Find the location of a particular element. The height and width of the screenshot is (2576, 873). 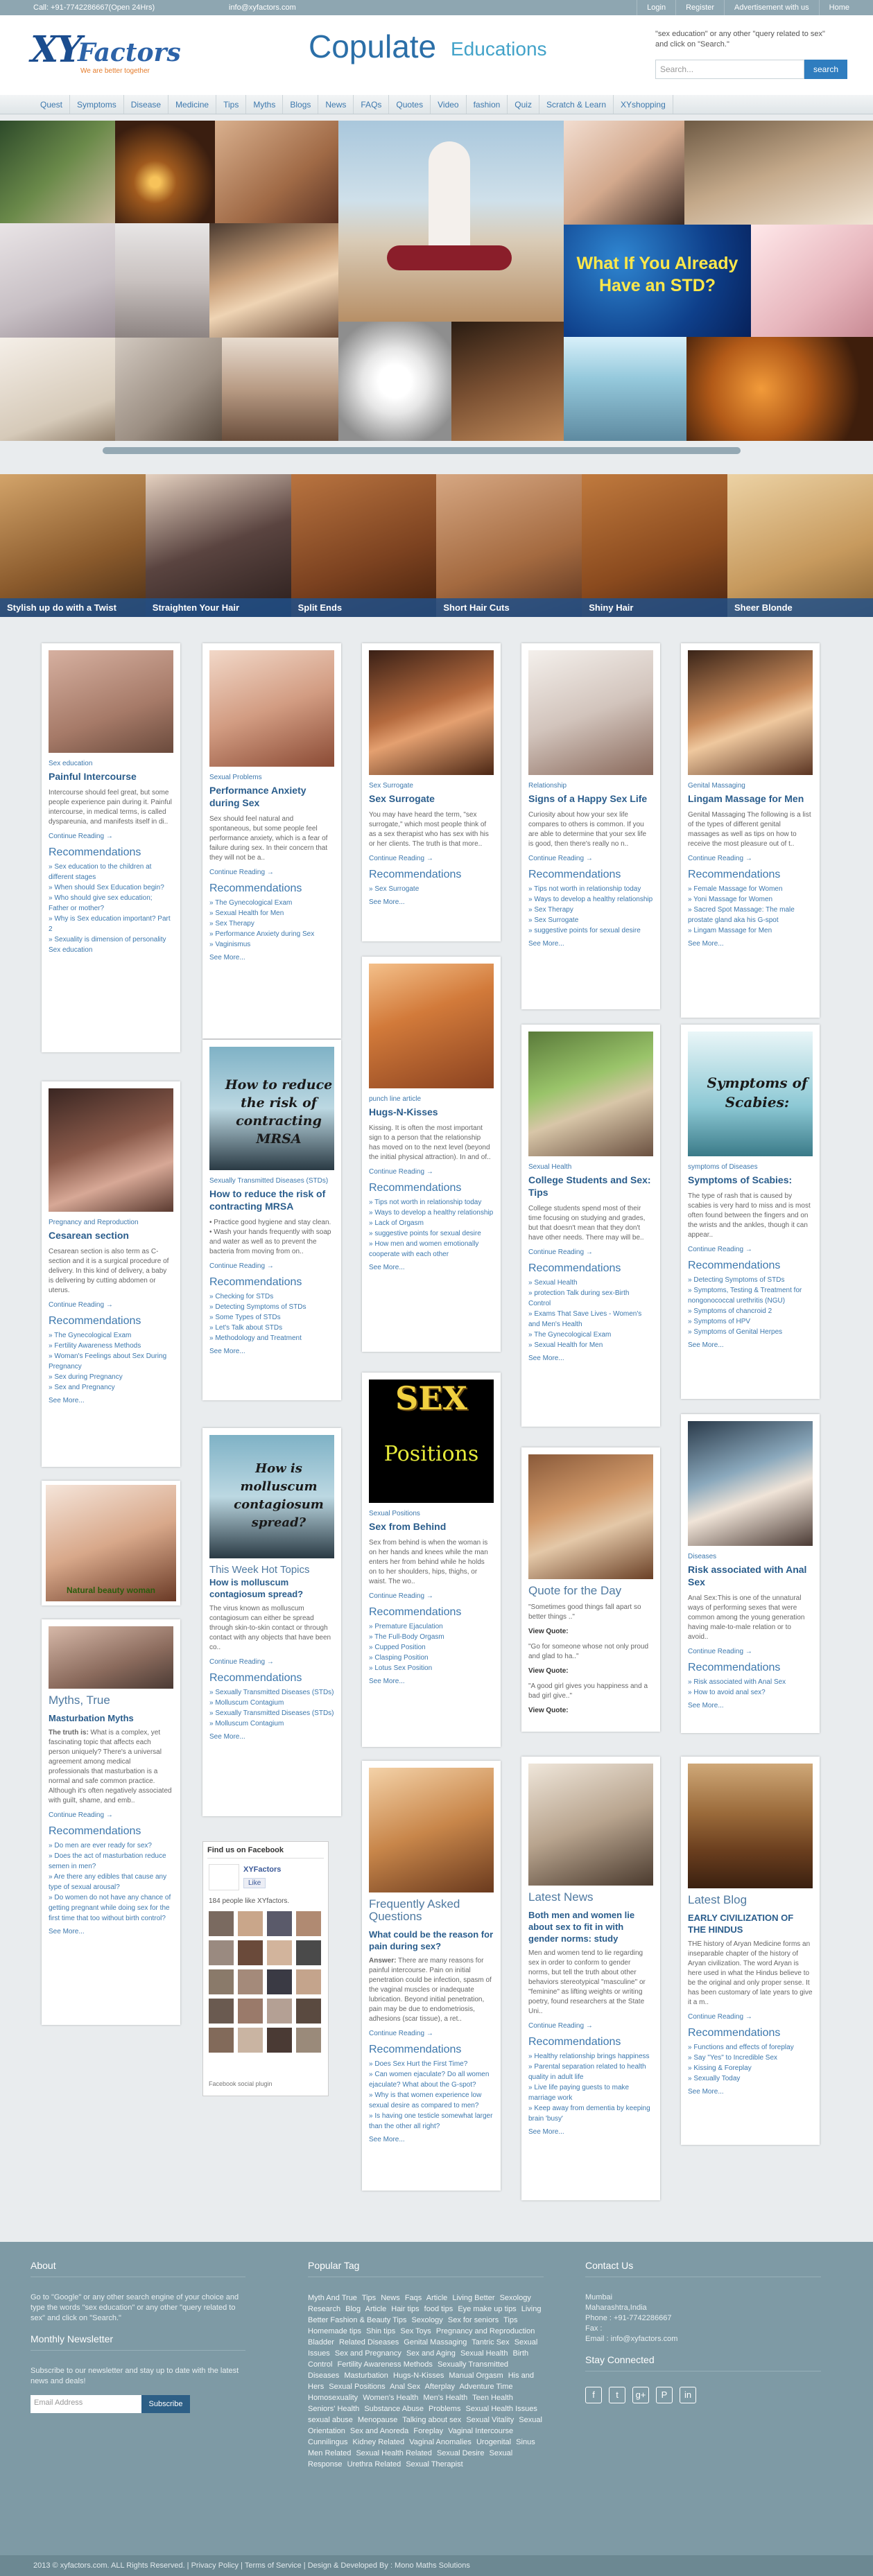

view-quote-link: View Quote: is located at coordinates (590, 1631).